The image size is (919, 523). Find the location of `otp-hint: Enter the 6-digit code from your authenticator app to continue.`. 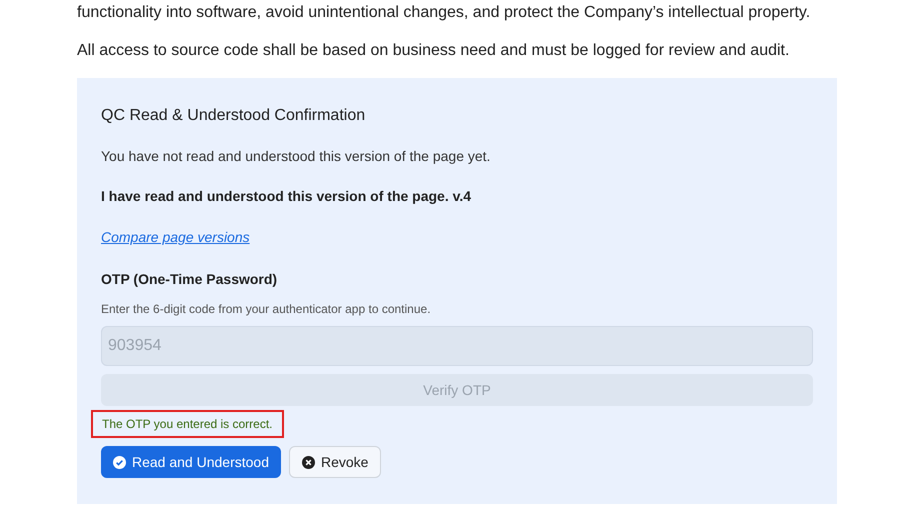

otp-hint: Enter the 6-digit code from your authenticator app to continue. is located at coordinates (266, 309).